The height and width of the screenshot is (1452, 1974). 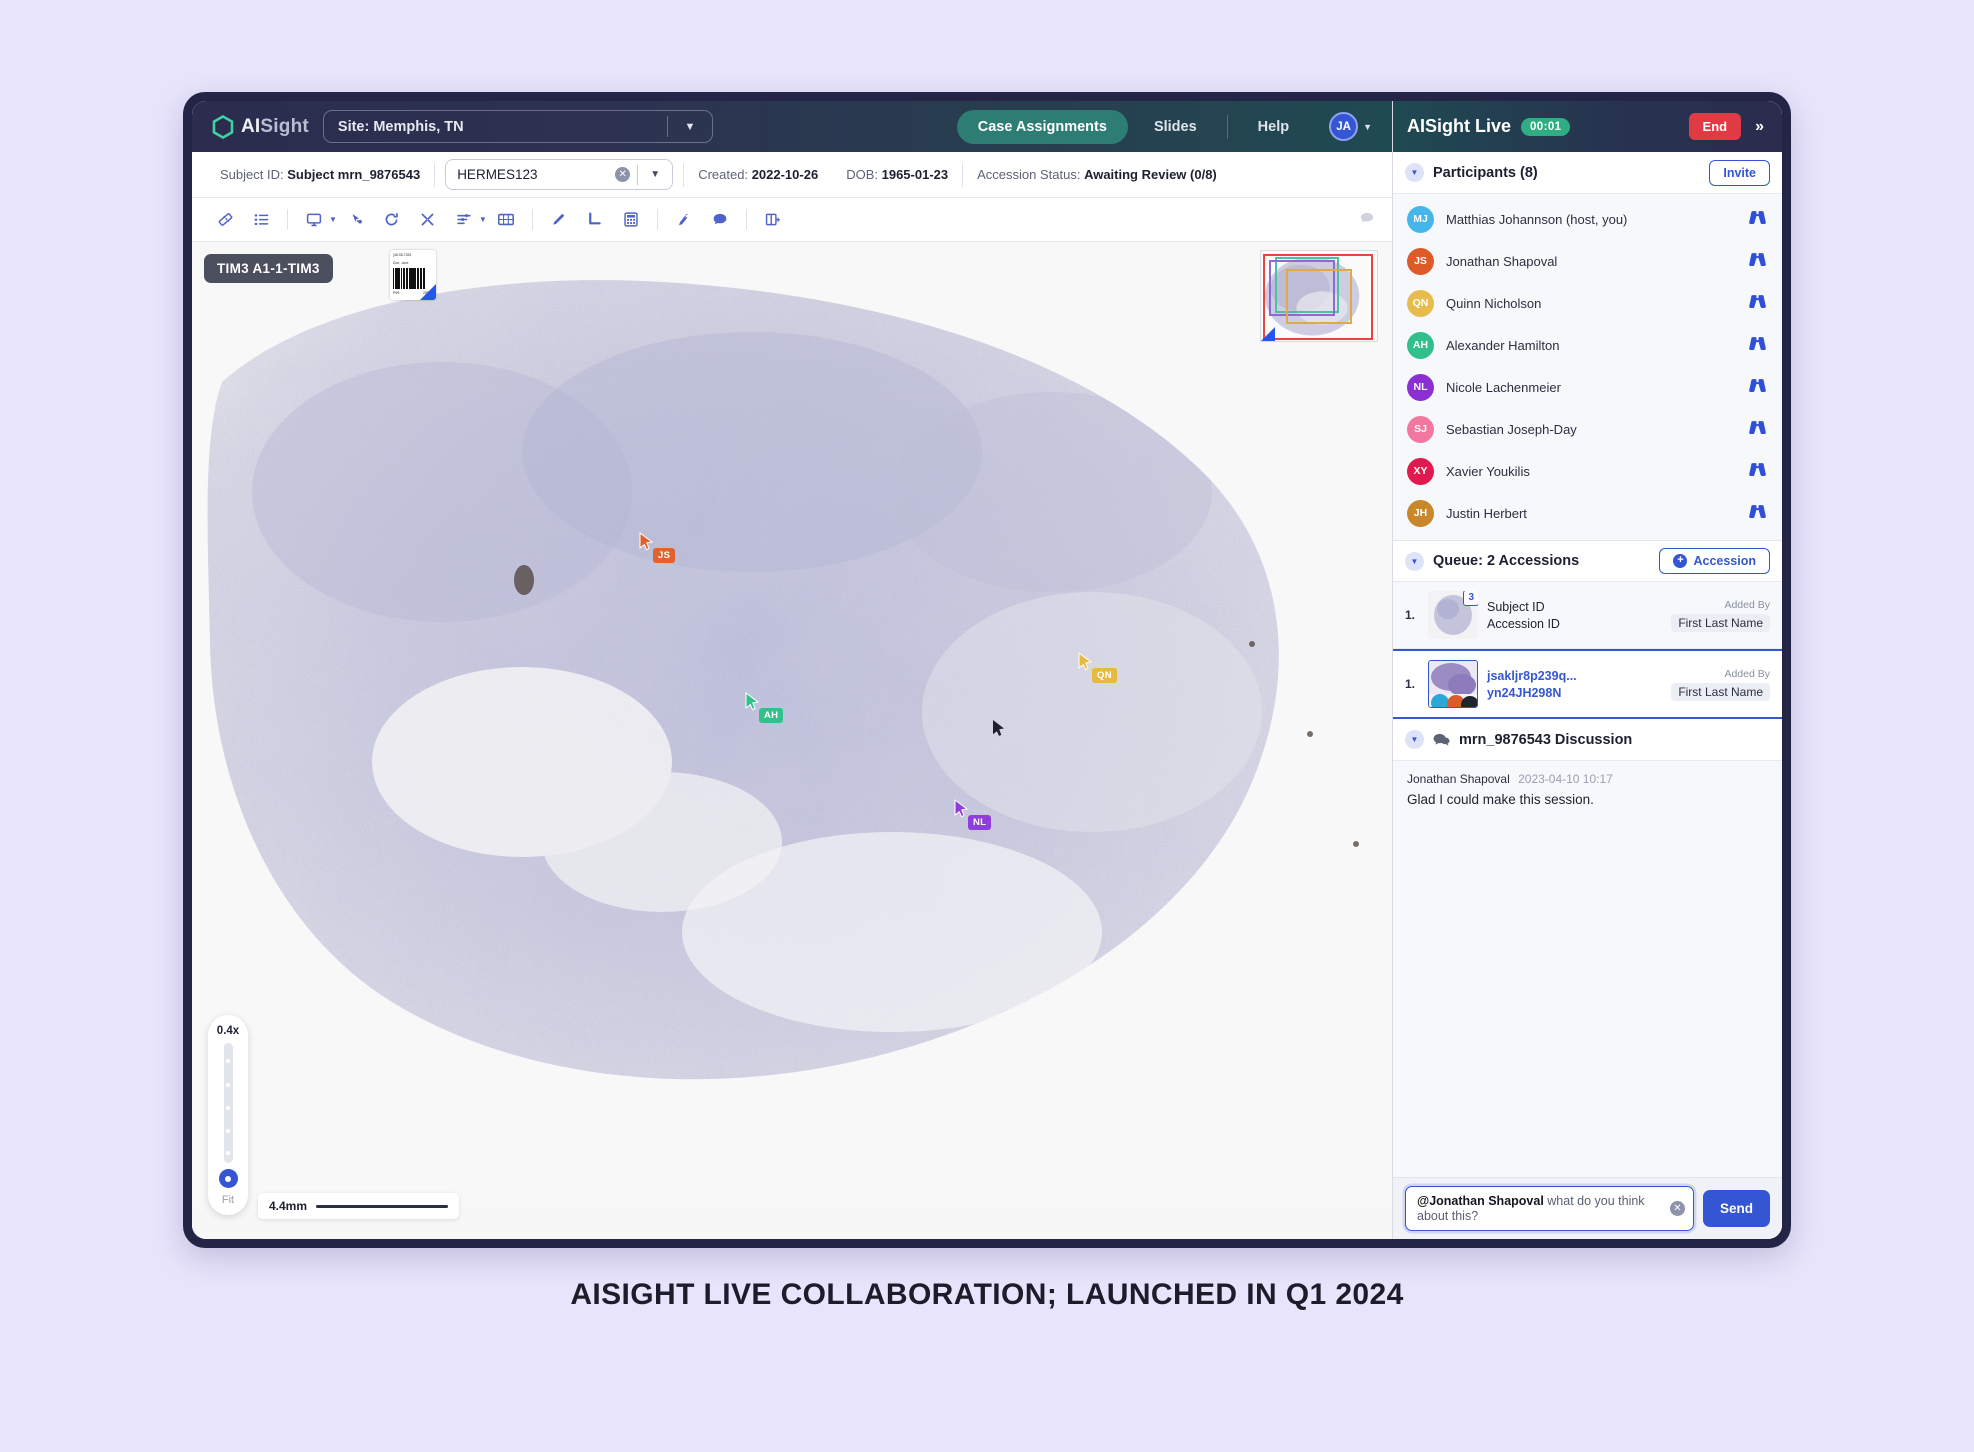 I want to click on slide-label-chip: TIM3 A1-1-TIM3, so click(x=268, y=268).